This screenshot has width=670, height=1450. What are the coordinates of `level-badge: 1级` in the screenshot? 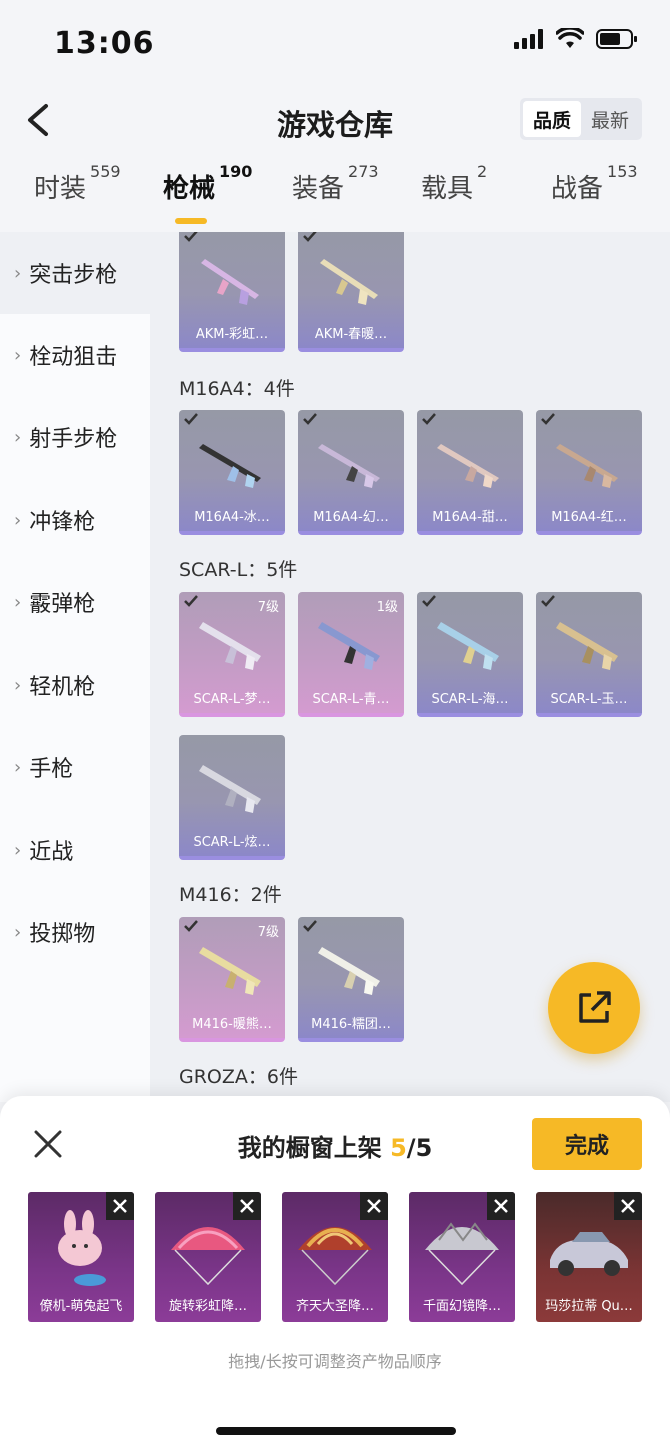 It's located at (387, 607).